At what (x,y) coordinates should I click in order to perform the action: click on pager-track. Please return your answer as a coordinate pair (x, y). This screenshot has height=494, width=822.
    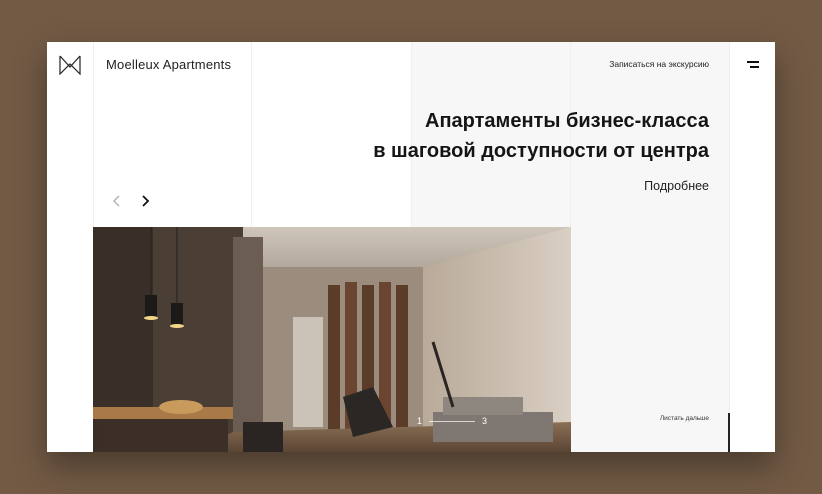
    Looking at the image, I should click on (452, 421).